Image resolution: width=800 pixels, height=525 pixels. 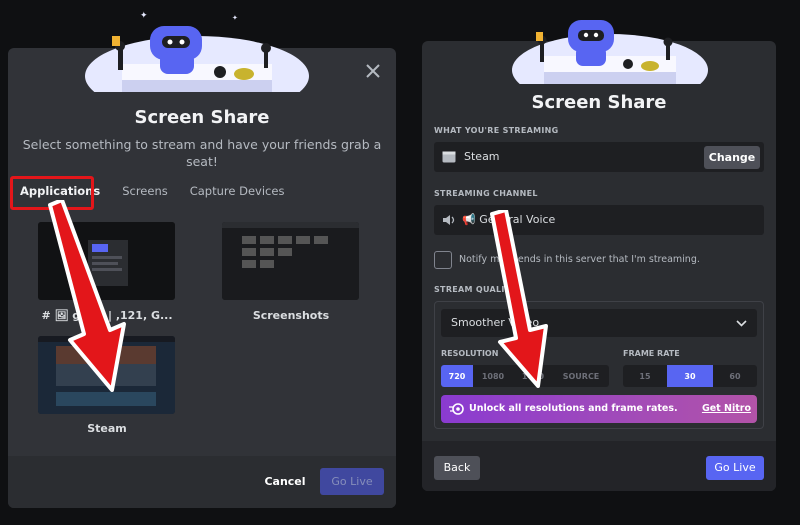 What do you see at coordinates (732, 157) in the screenshot?
I see `change-button: Change` at bounding box center [732, 157].